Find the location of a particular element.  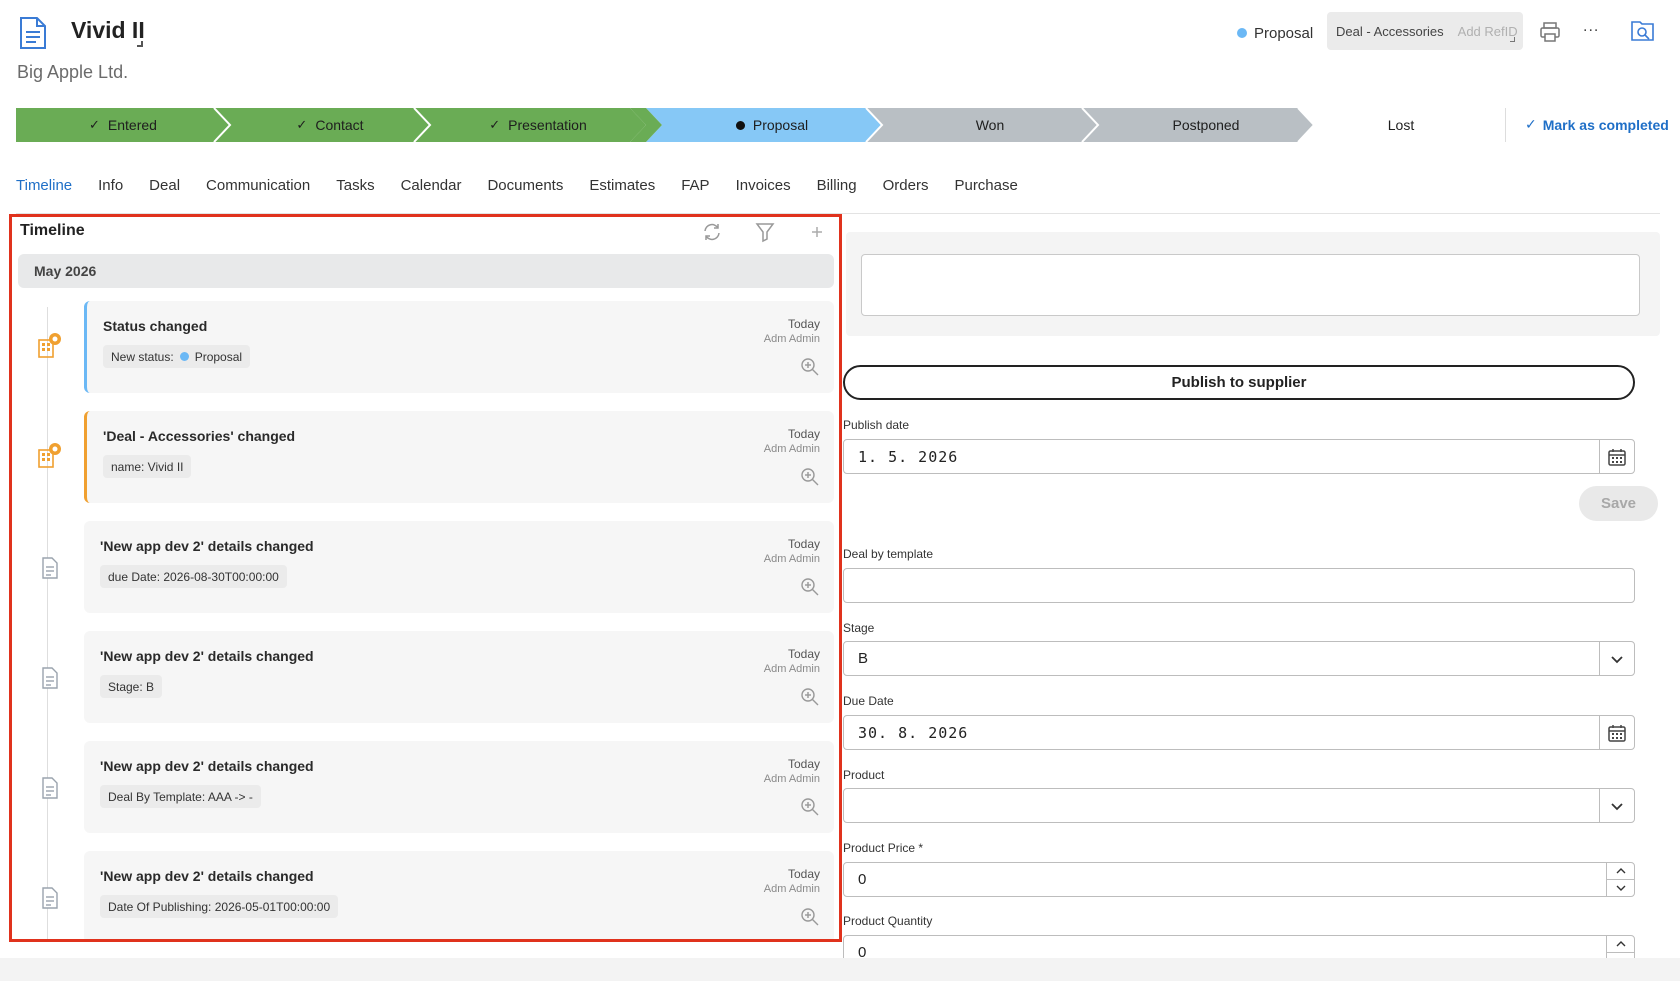

product-quantity-label: Product Quantity is located at coordinates (888, 921).